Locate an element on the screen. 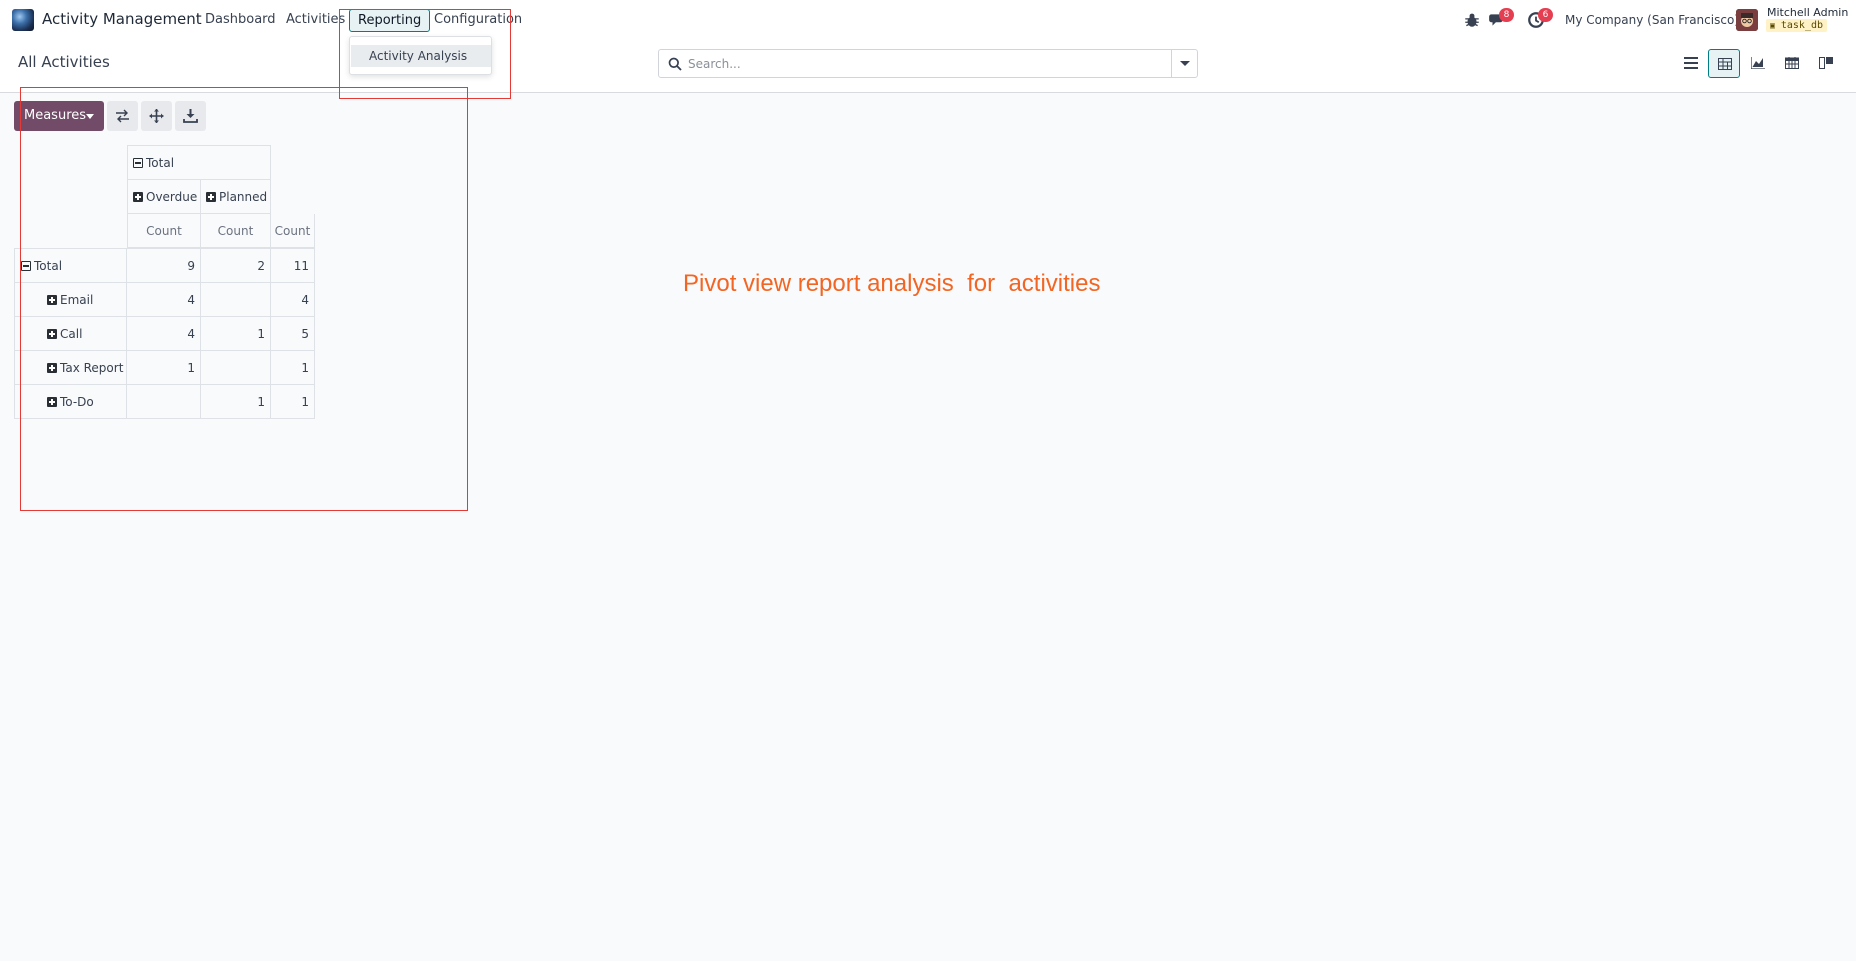 The width and height of the screenshot is (1856, 961). app-name: Activity Management is located at coordinates (122, 19).